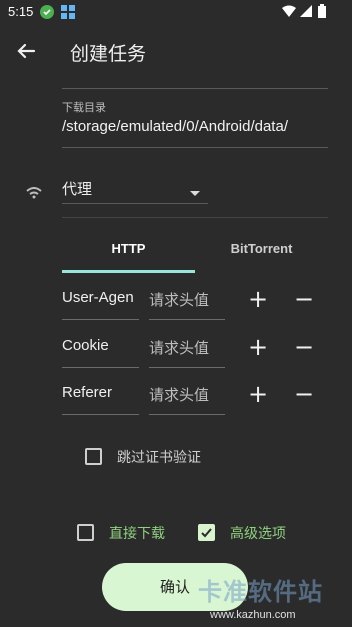 The width and height of the screenshot is (352, 627). What do you see at coordinates (85, 532) in the screenshot?
I see `direct-download-checkbox` at bounding box center [85, 532].